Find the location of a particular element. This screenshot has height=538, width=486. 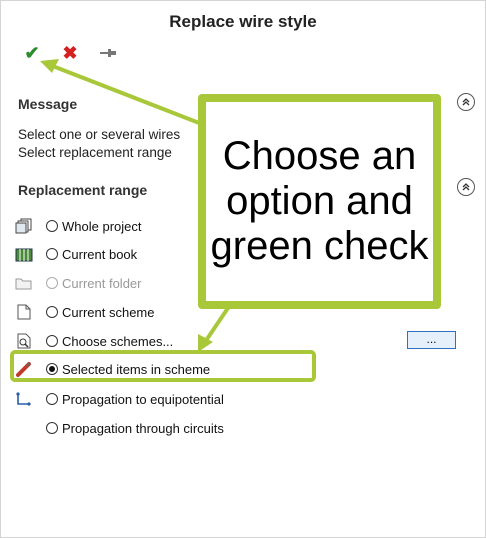

option-label: Whole project is located at coordinates (102, 226).